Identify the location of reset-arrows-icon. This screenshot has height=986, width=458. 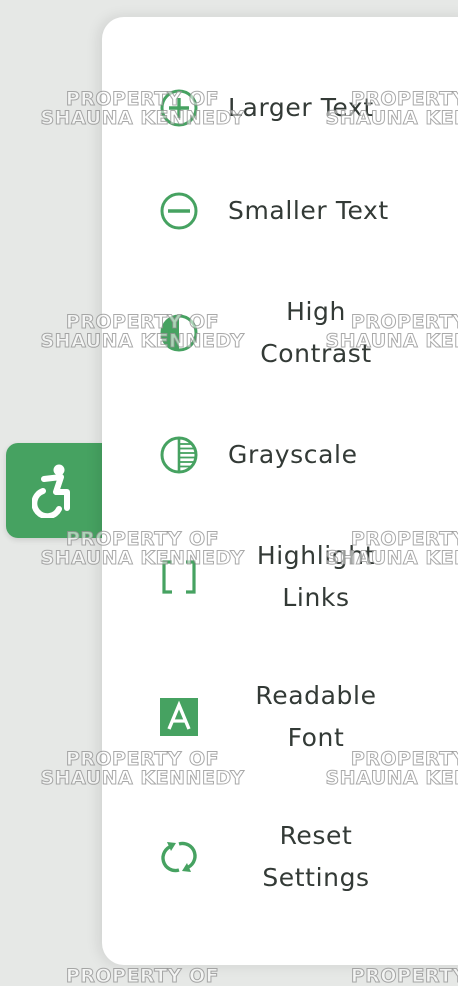
(179, 857).